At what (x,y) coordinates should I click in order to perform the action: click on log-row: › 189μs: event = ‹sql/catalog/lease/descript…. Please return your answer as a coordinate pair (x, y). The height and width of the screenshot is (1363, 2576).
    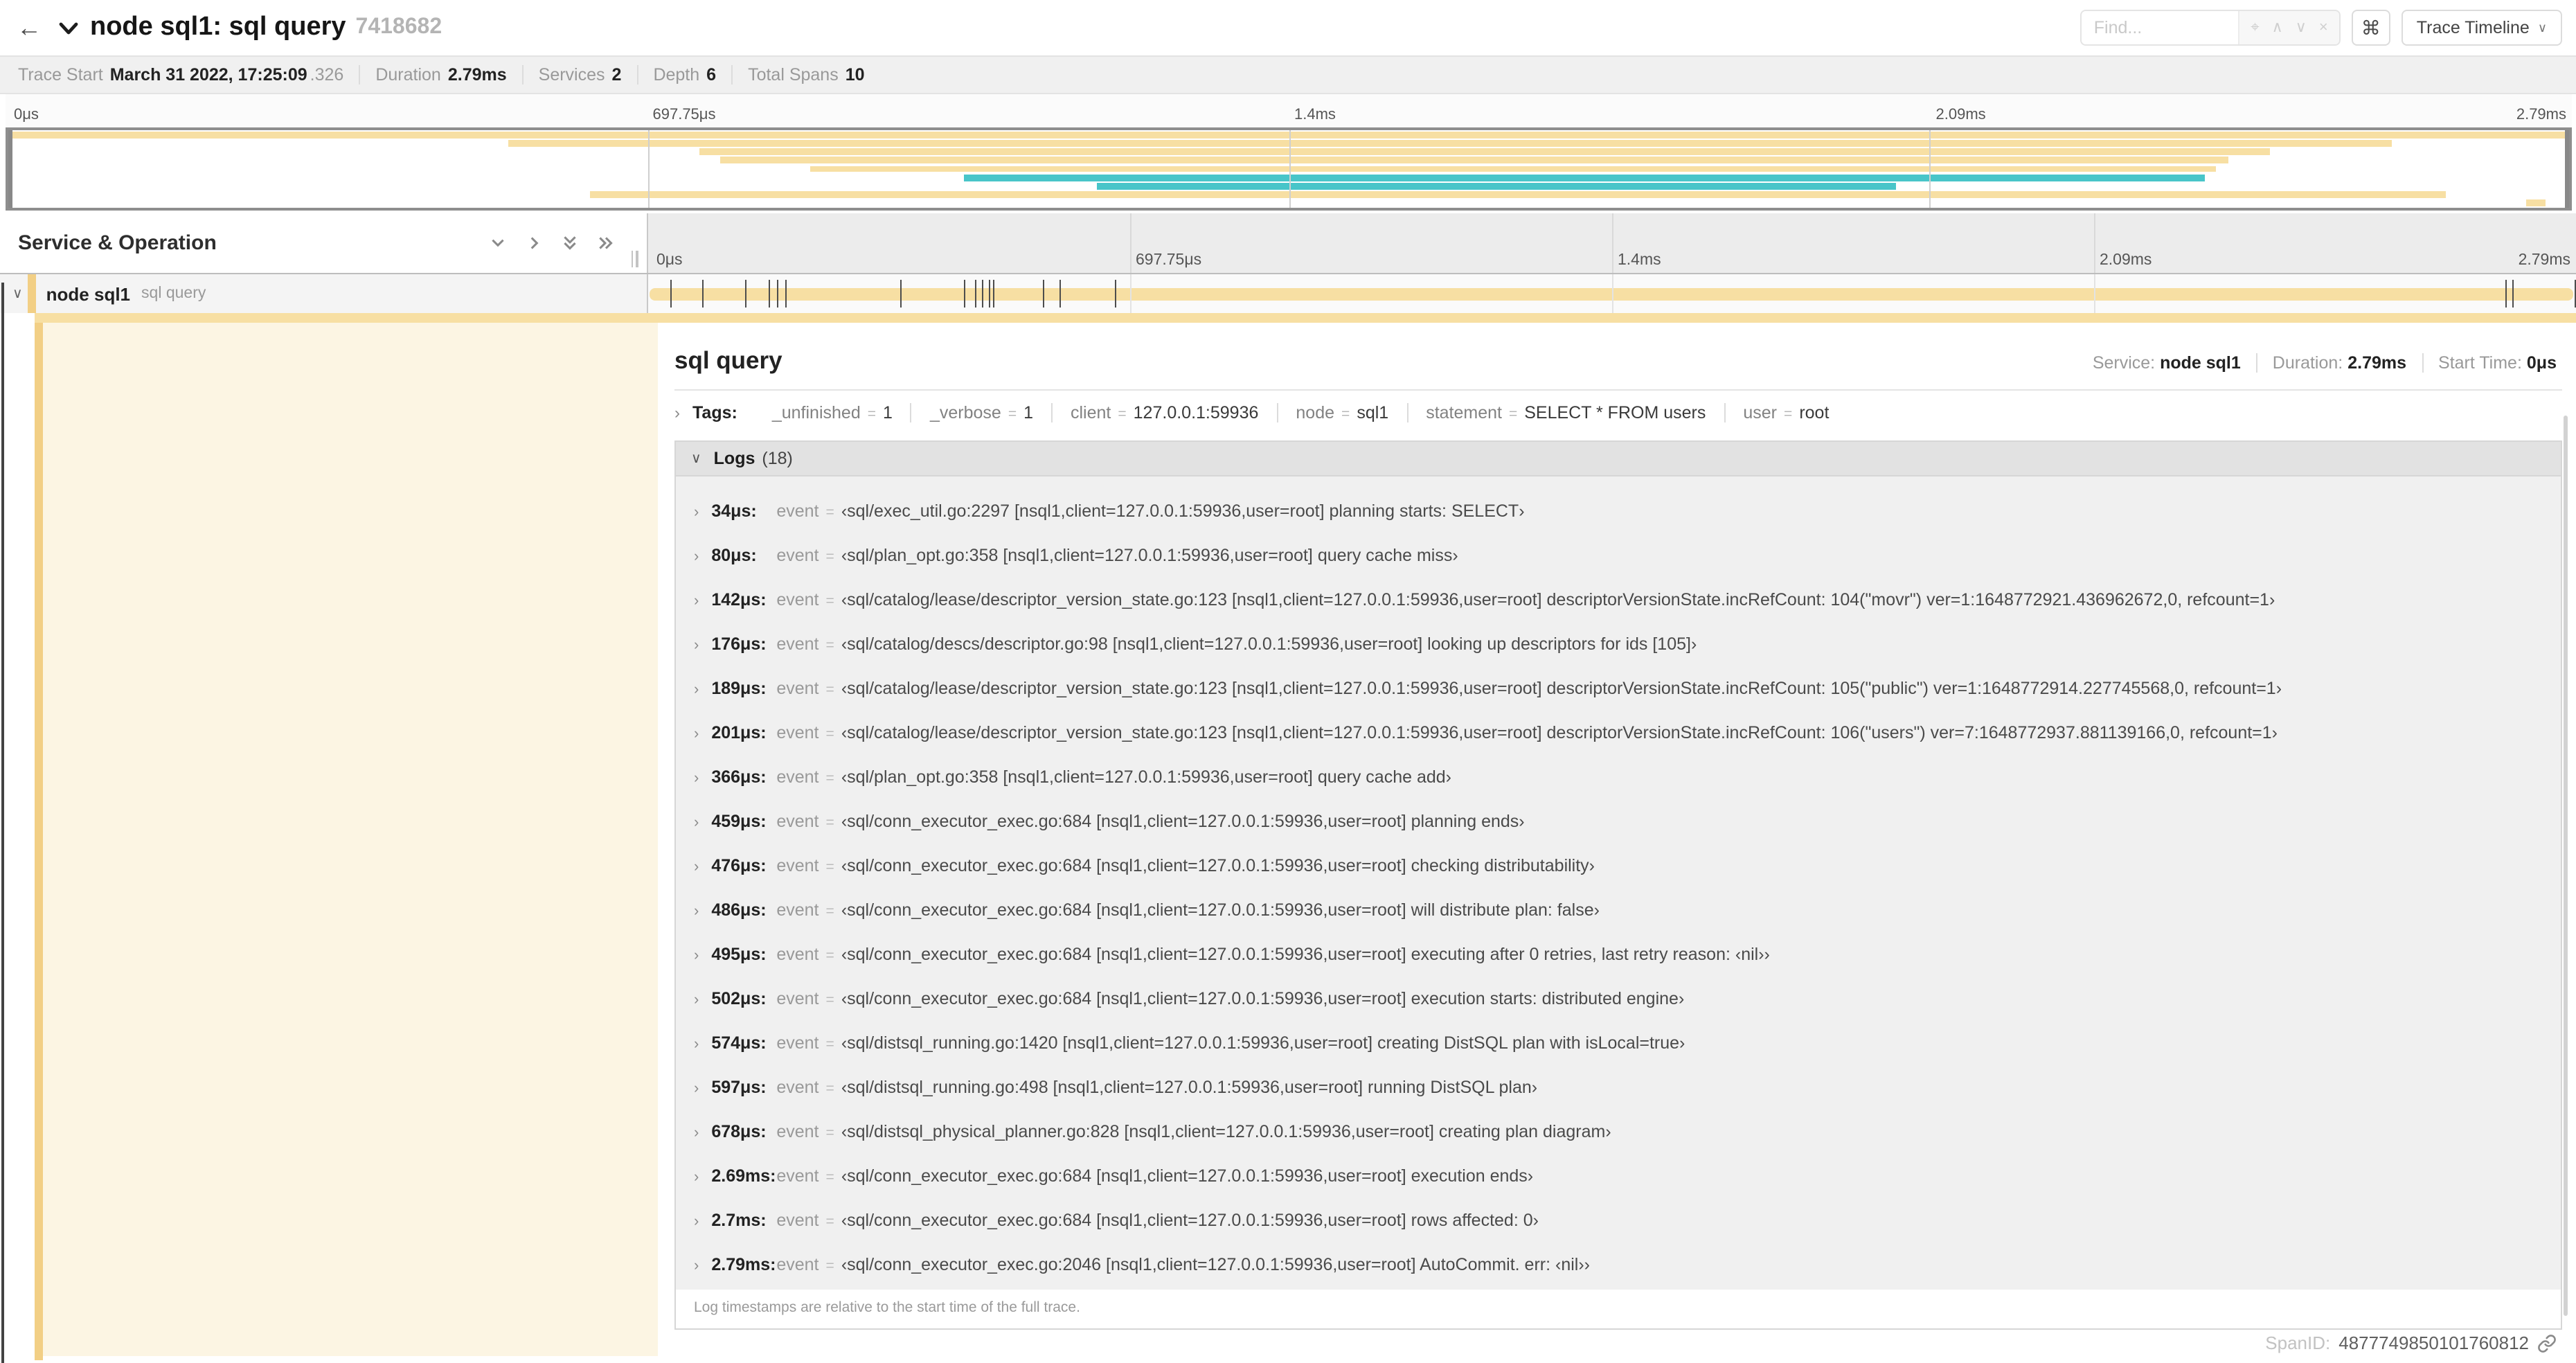
    Looking at the image, I should click on (1618, 688).